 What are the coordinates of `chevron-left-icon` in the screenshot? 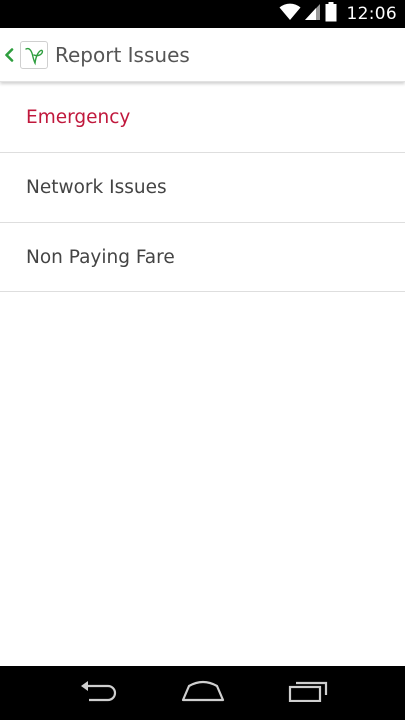 It's located at (10, 55).